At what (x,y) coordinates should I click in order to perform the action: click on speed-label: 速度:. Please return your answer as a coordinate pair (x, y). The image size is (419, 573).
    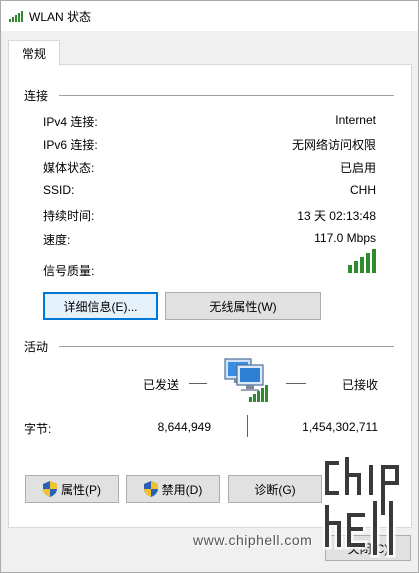
    Looking at the image, I should click on (57, 240).